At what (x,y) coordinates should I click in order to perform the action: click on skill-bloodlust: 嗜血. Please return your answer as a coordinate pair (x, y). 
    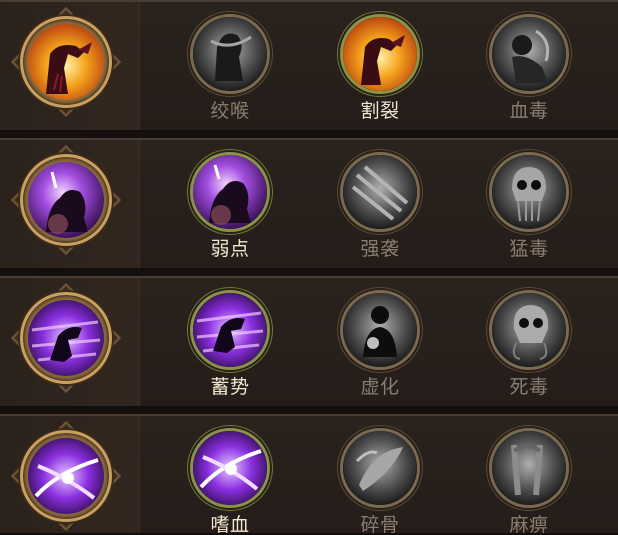
    Looking at the image, I should click on (230, 479).